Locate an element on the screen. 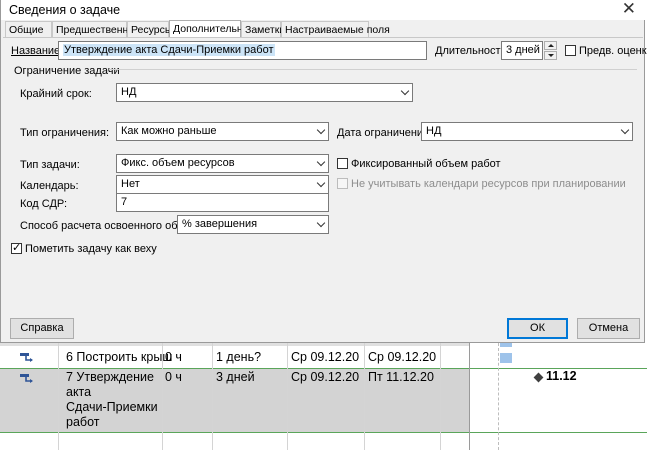 This screenshot has width=647, height=450. ok-button: ОК is located at coordinates (537, 328).